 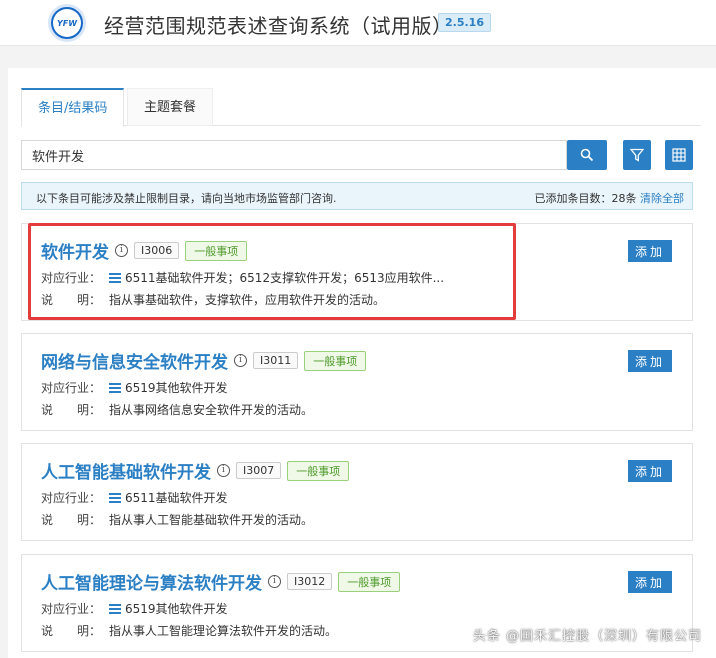 I want to click on search-button, so click(x=587, y=155).